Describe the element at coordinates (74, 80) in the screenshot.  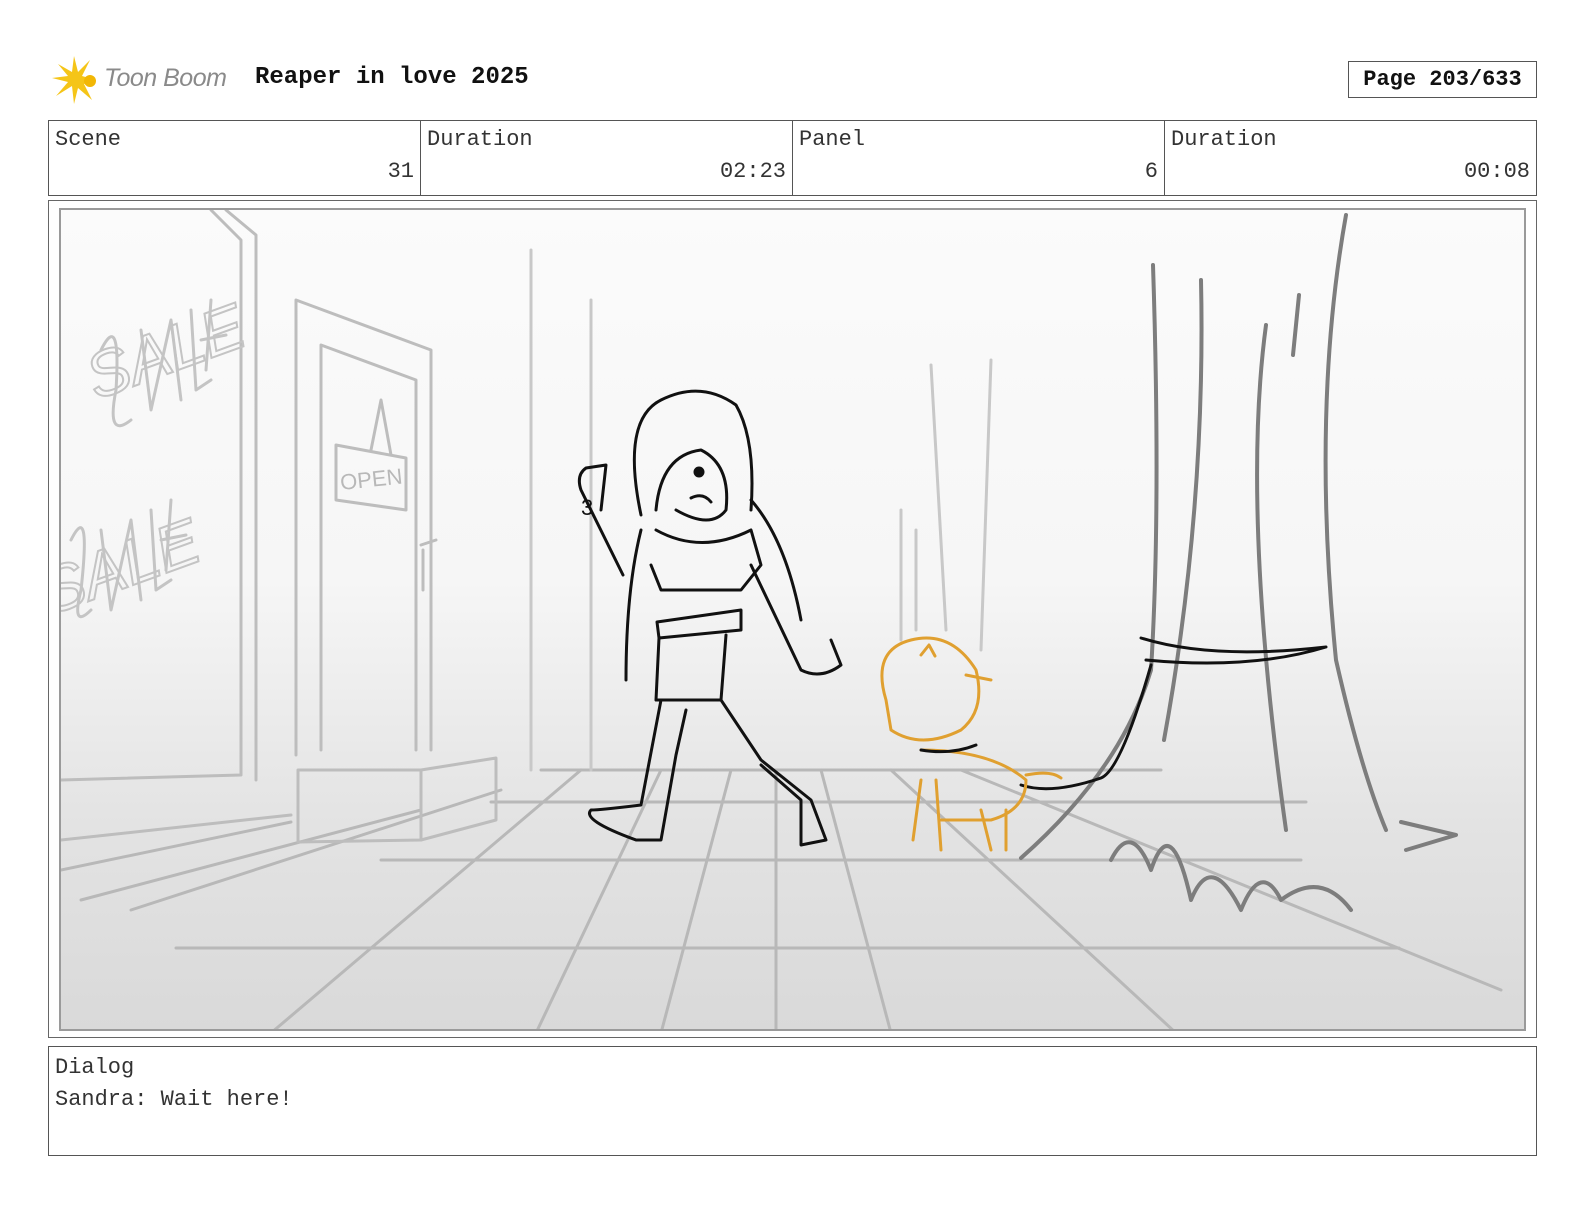
I see `starburst-icon` at that location.